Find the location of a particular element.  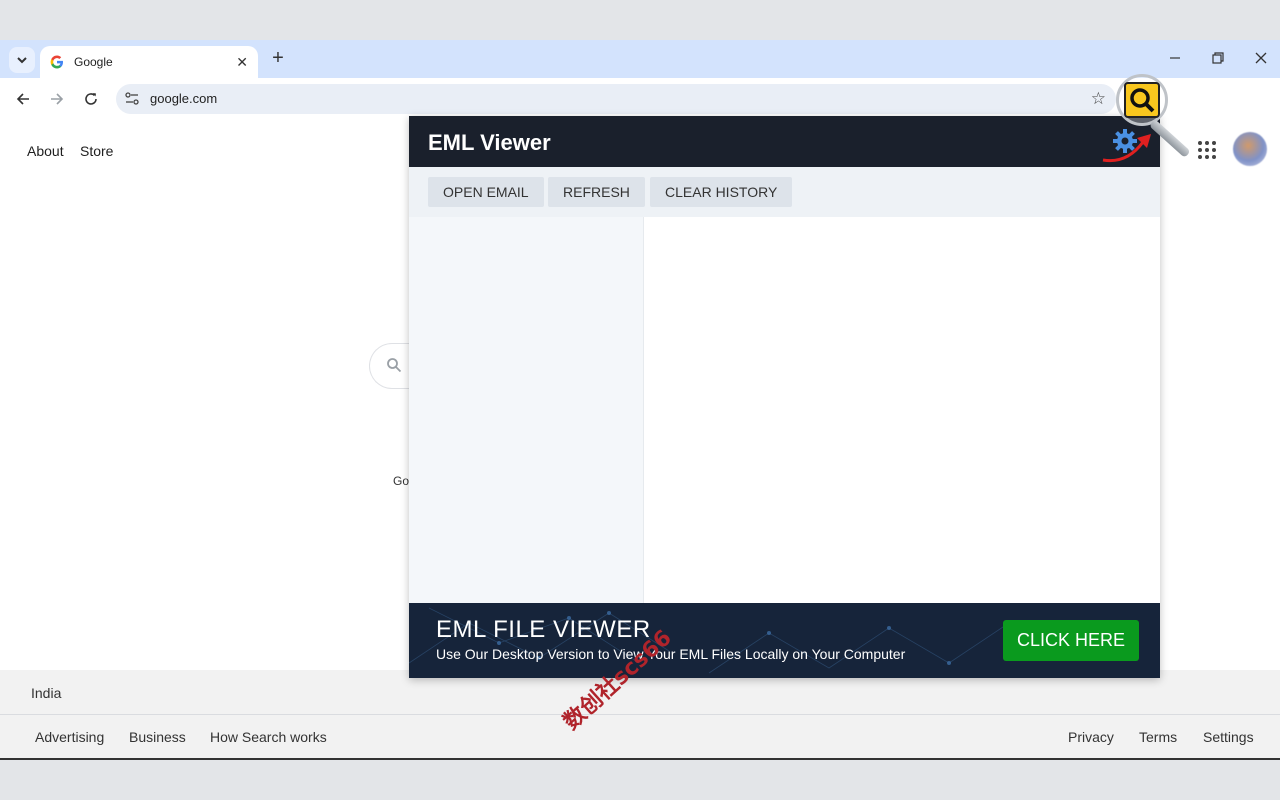

minimize-icon is located at coordinates (1175, 58).